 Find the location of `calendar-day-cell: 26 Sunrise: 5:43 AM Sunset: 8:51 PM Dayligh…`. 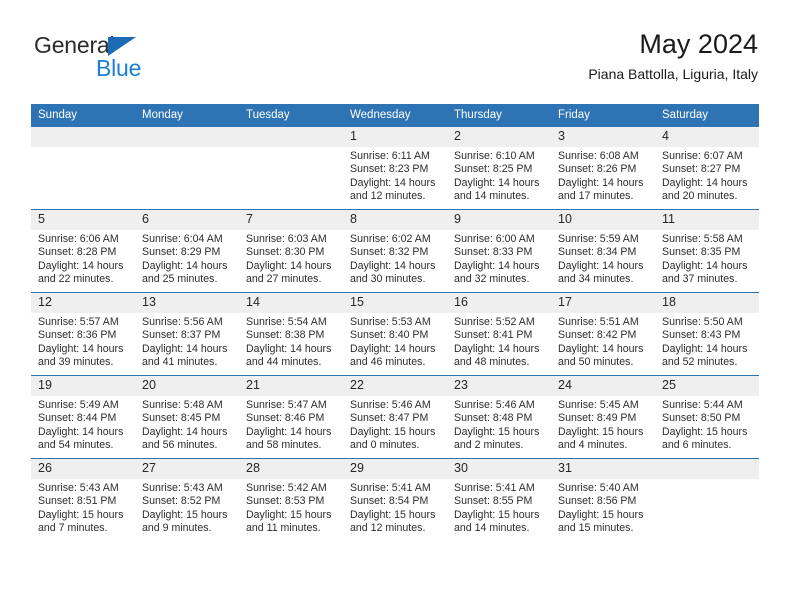

calendar-day-cell: 26 Sunrise: 5:43 AM Sunset: 8:51 PM Dayligh… is located at coordinates (83, 499).